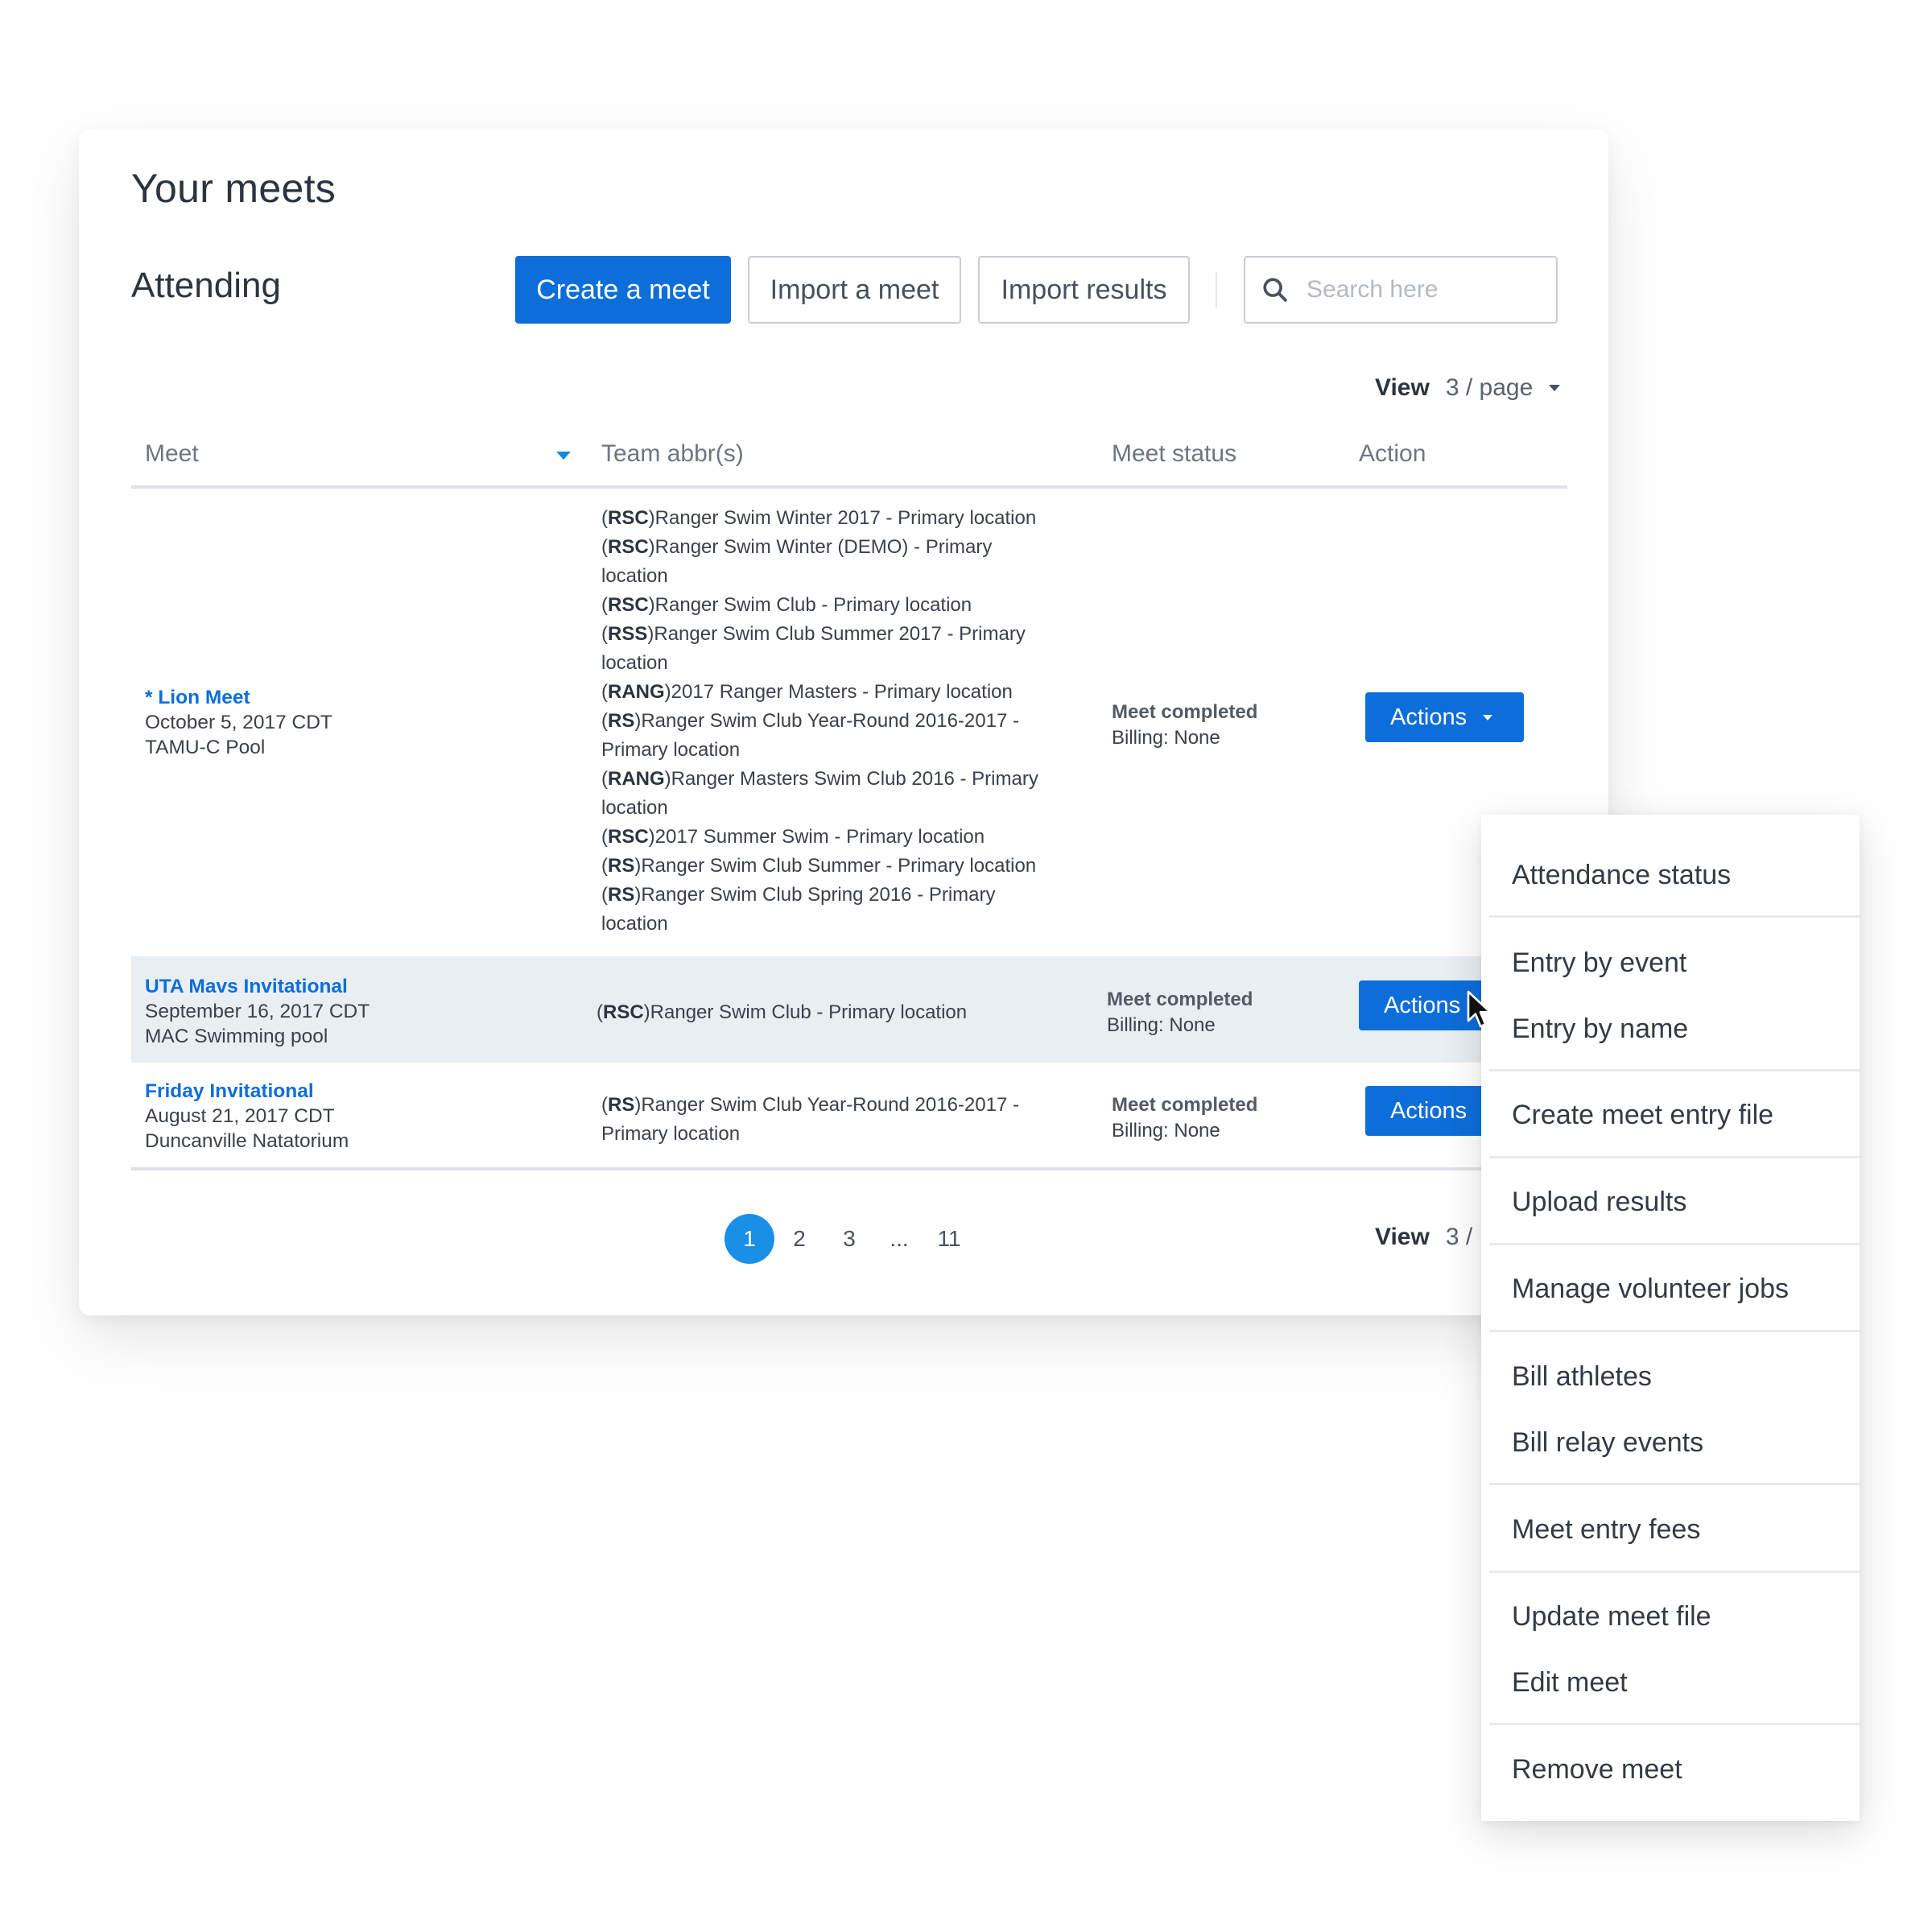  What do you see at coordinates (799, 1239) in the screenshot?
I see `page-2-button: 2` at bounding box center [799, 1239].